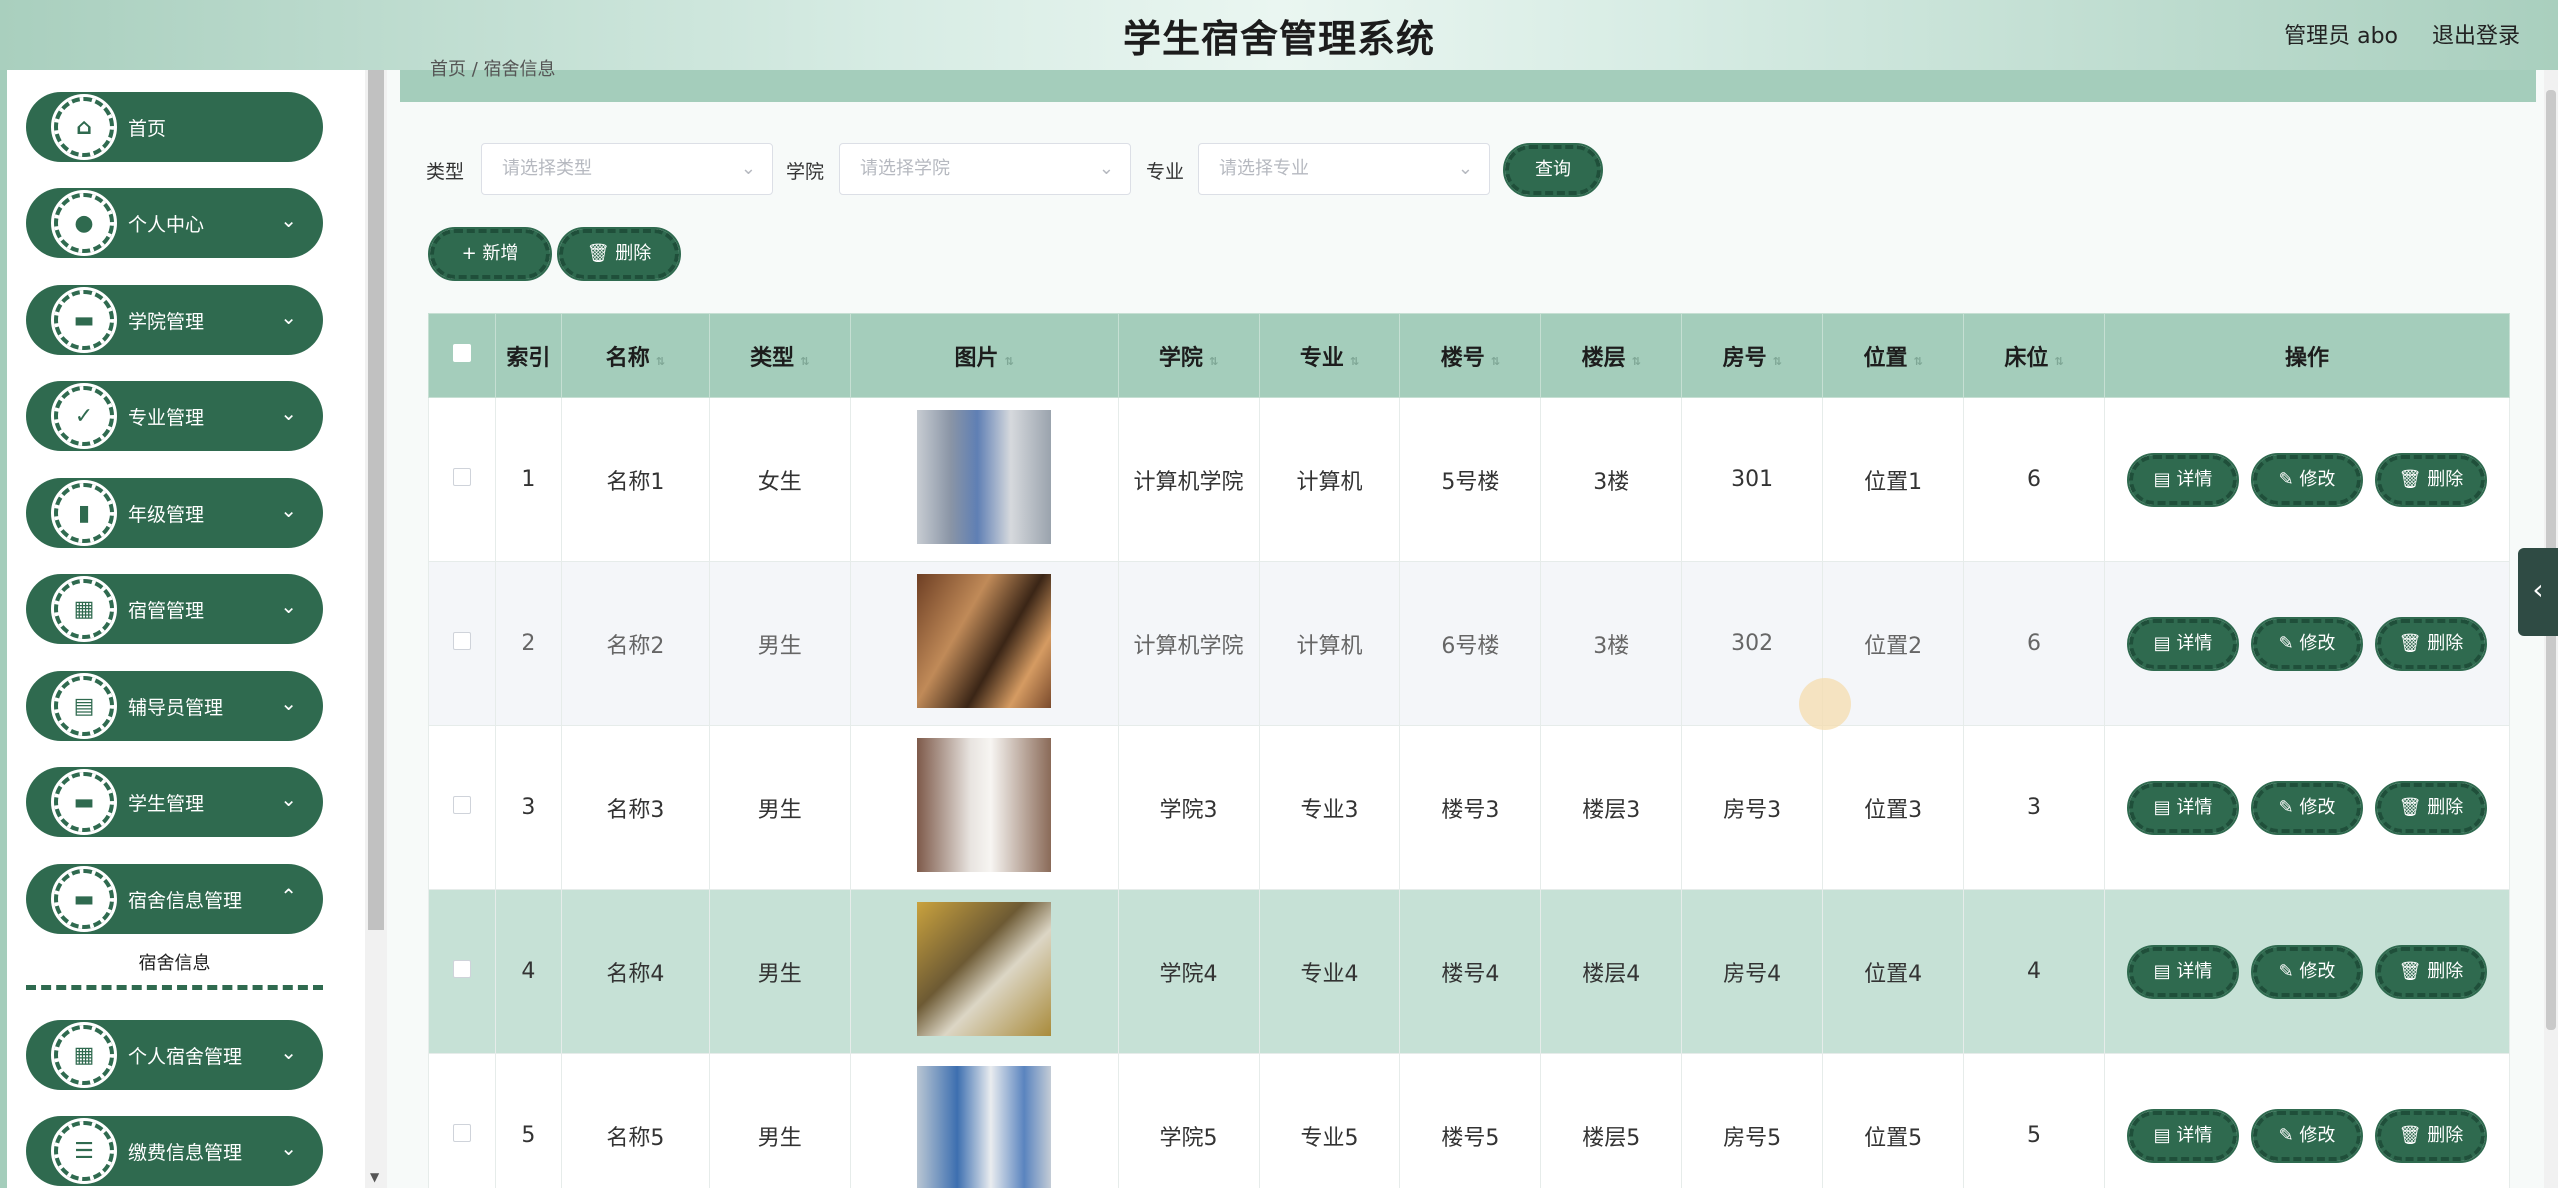  I want to click on column-header-name: 名称 ⇅, so click(635, 355).